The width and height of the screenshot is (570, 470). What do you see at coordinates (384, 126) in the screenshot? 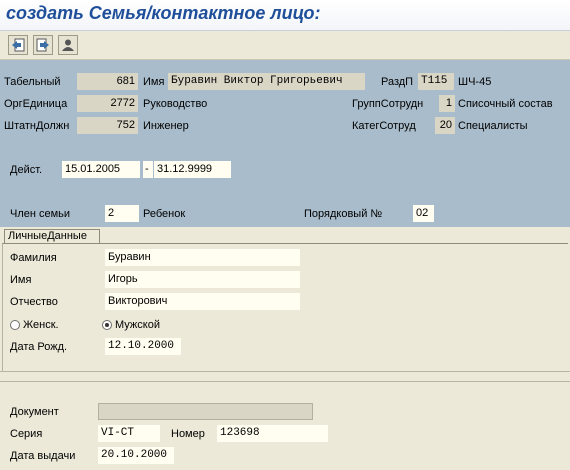
I see `employee-category-label: КатегСотруд` at bounding box center [384, 126].